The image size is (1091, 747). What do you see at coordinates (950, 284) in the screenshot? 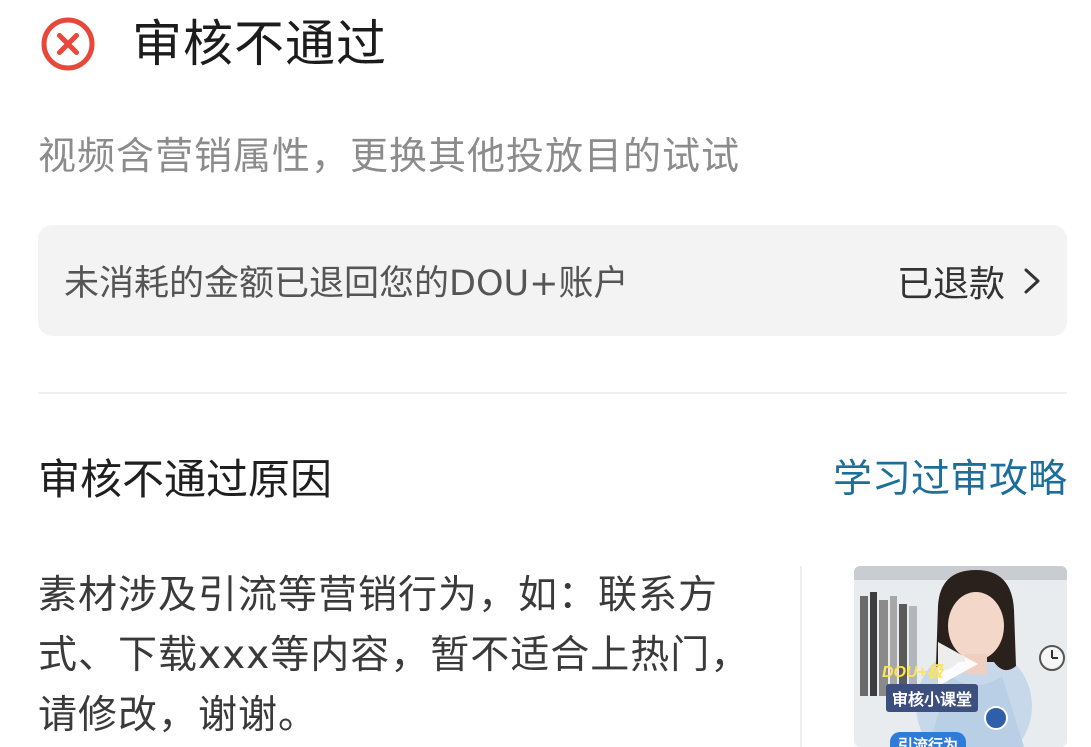
I see `refund-status-label: 已退款` at bounding box center [950, 284].